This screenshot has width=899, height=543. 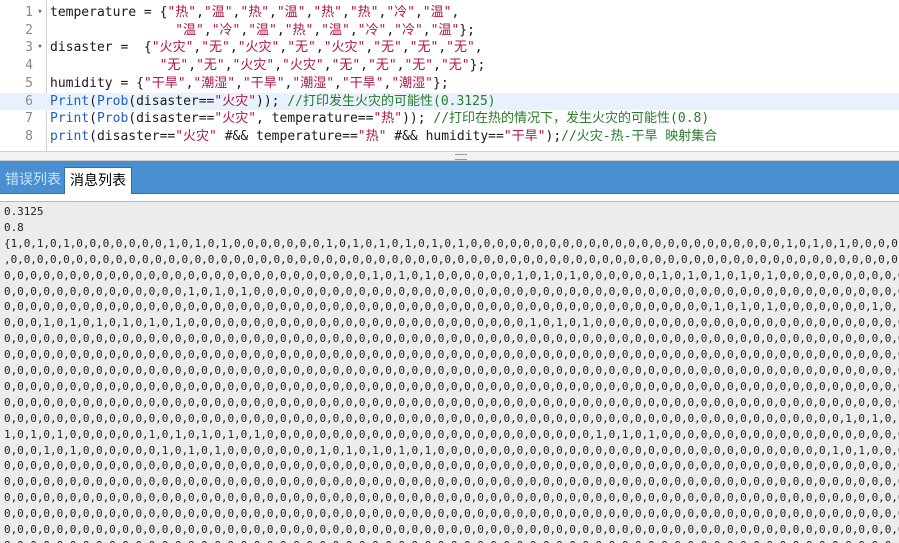 I want to click on code-line: 4 "无","无","火灾","火灾","无","无","无","无"};, so click(x=449, y=66).